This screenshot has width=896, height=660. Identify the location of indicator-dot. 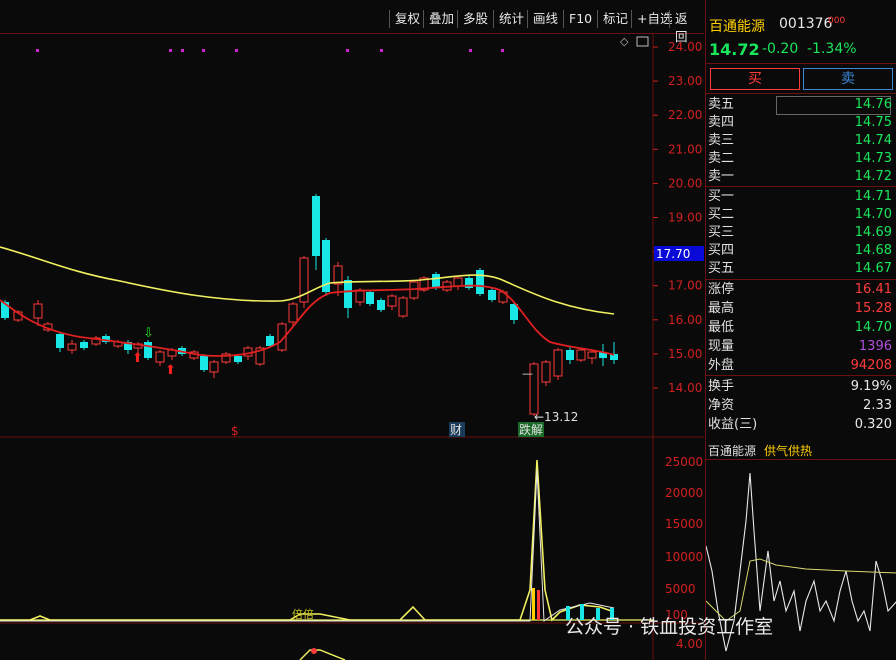
(314, 651).